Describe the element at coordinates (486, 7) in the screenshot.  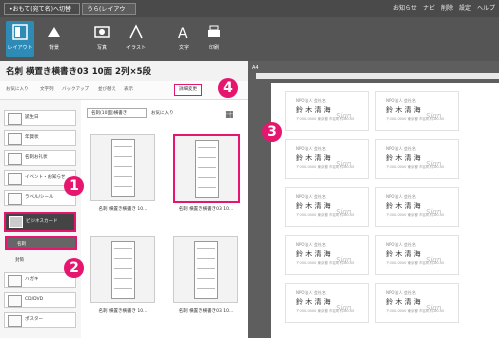
I see `menu-help: ヘルプ` at that location.